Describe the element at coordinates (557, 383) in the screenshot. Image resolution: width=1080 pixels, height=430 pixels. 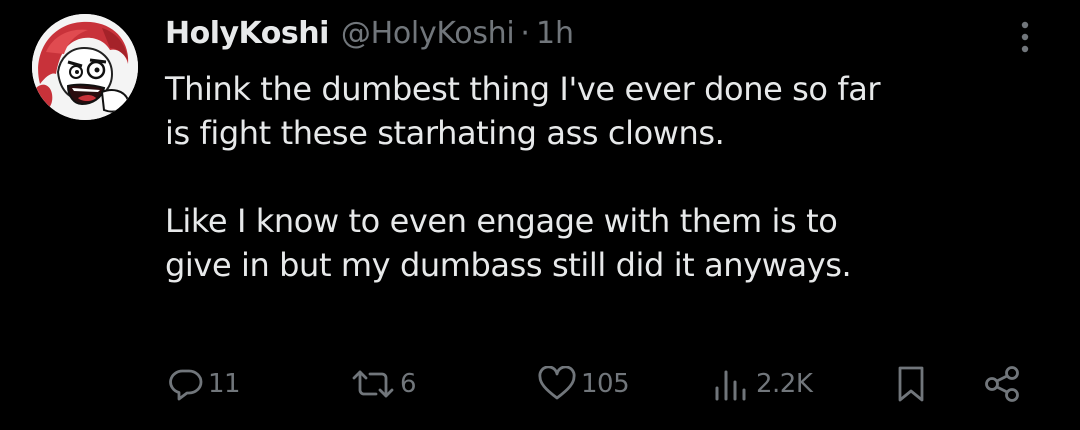
I see `heart-icon` at that location.